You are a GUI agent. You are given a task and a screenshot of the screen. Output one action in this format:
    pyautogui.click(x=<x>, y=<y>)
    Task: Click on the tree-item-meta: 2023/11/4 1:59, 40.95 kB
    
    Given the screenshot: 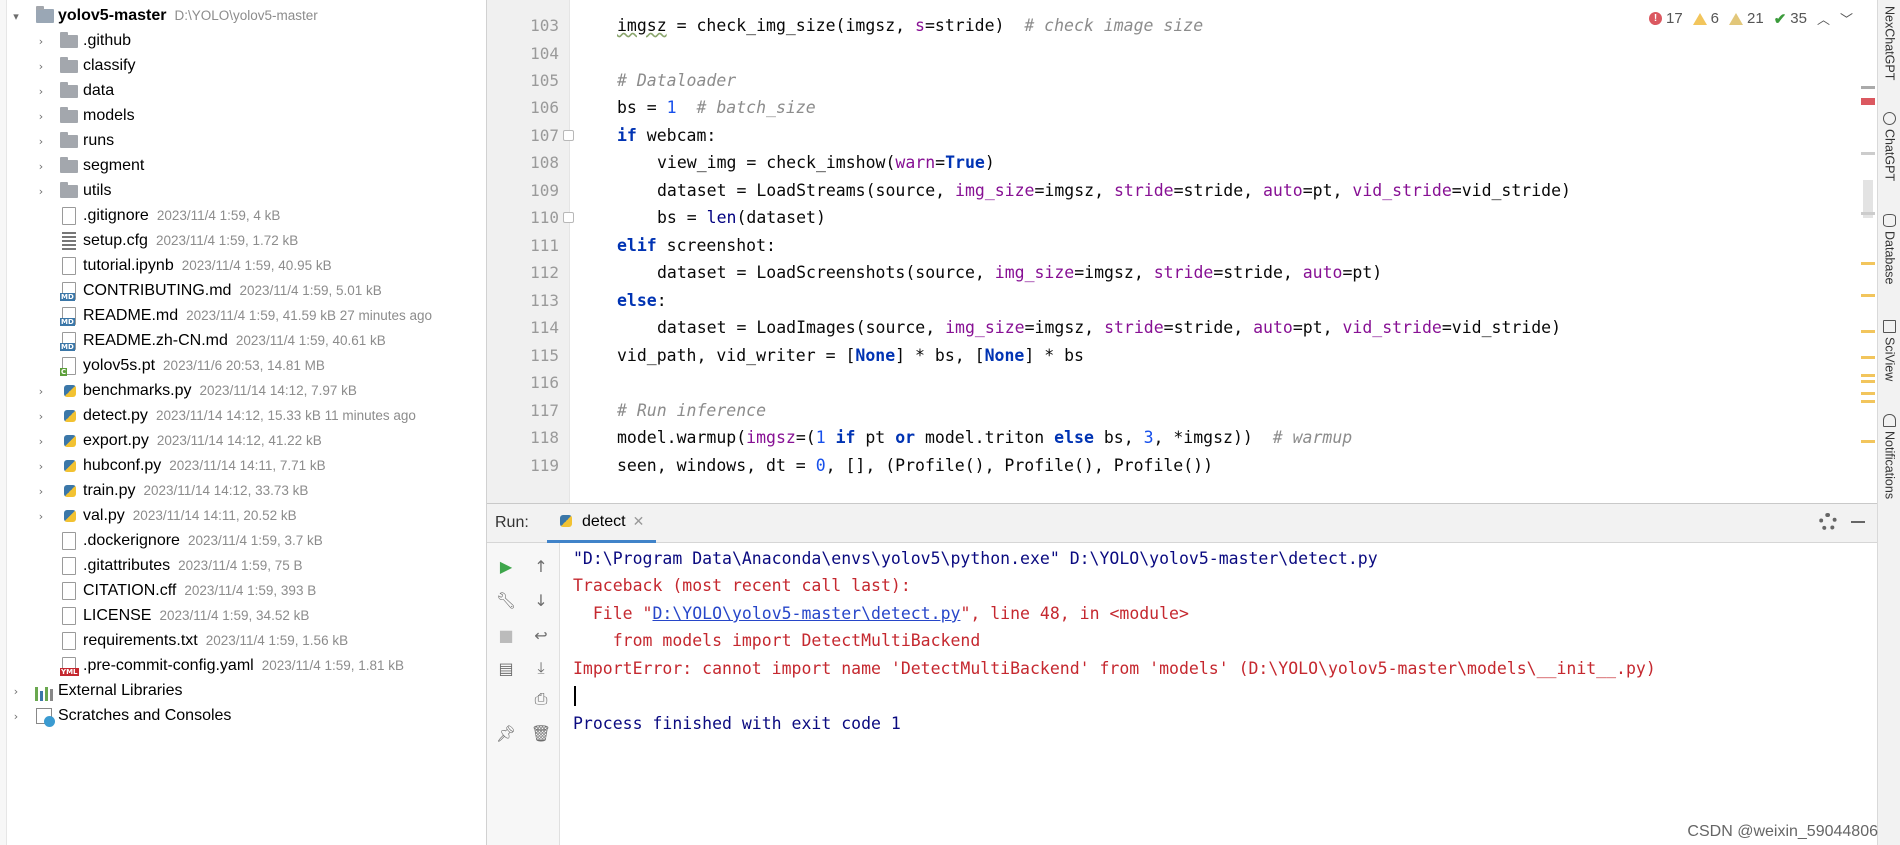 What is the action you would take?
    pyautogui.click(x=256, y=265)
    